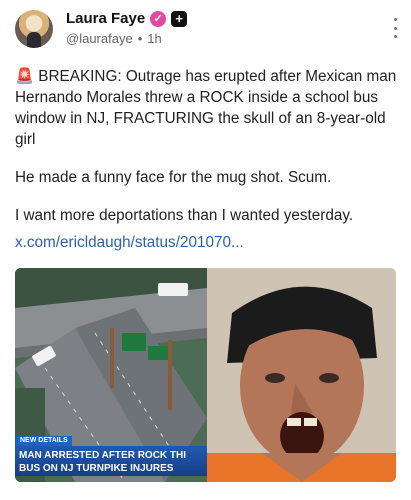  Describe the element at coordinates (395, 28) in the screenshot. I see `more-options-icon` at that location.